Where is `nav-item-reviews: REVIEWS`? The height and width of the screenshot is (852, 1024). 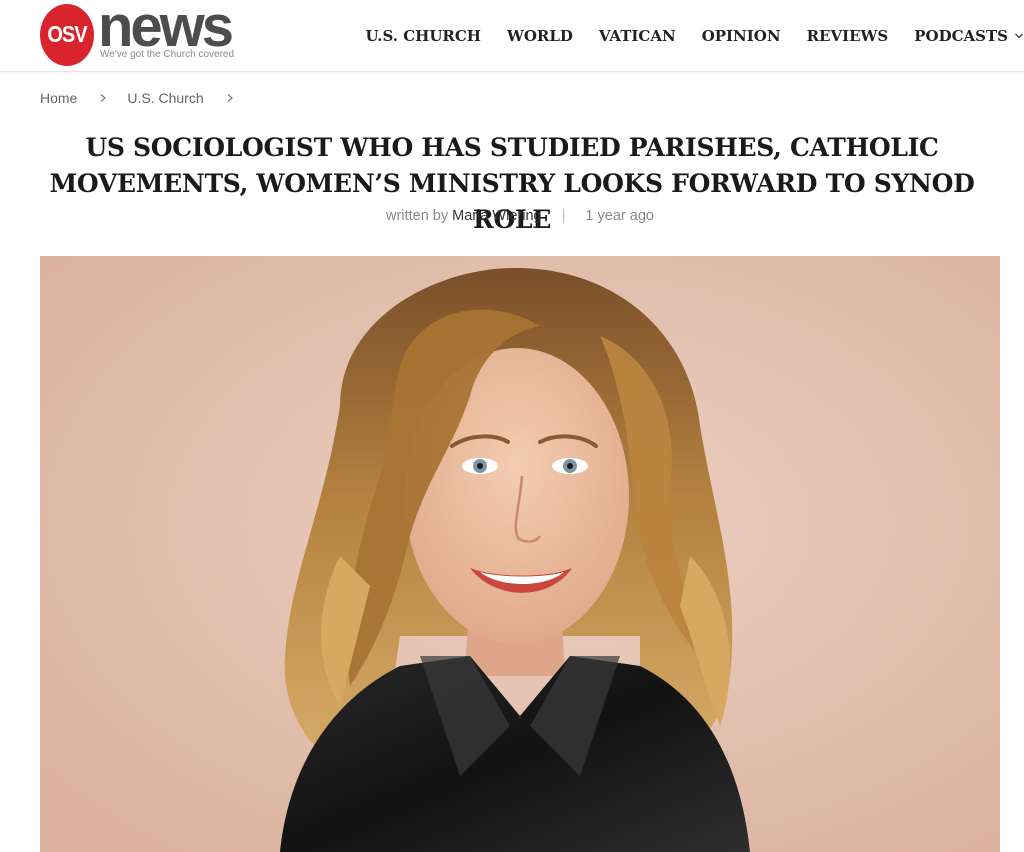
nav-item-reviews: REVIEWS is located at coordinates (848, 36).